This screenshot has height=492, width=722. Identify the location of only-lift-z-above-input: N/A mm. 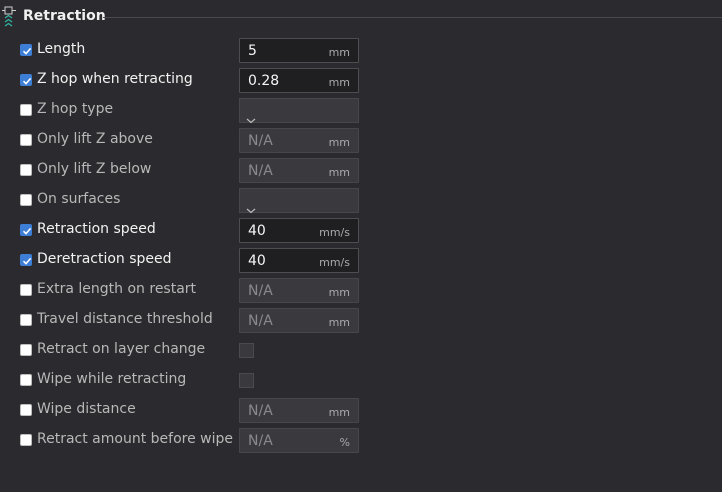
(299, 140).